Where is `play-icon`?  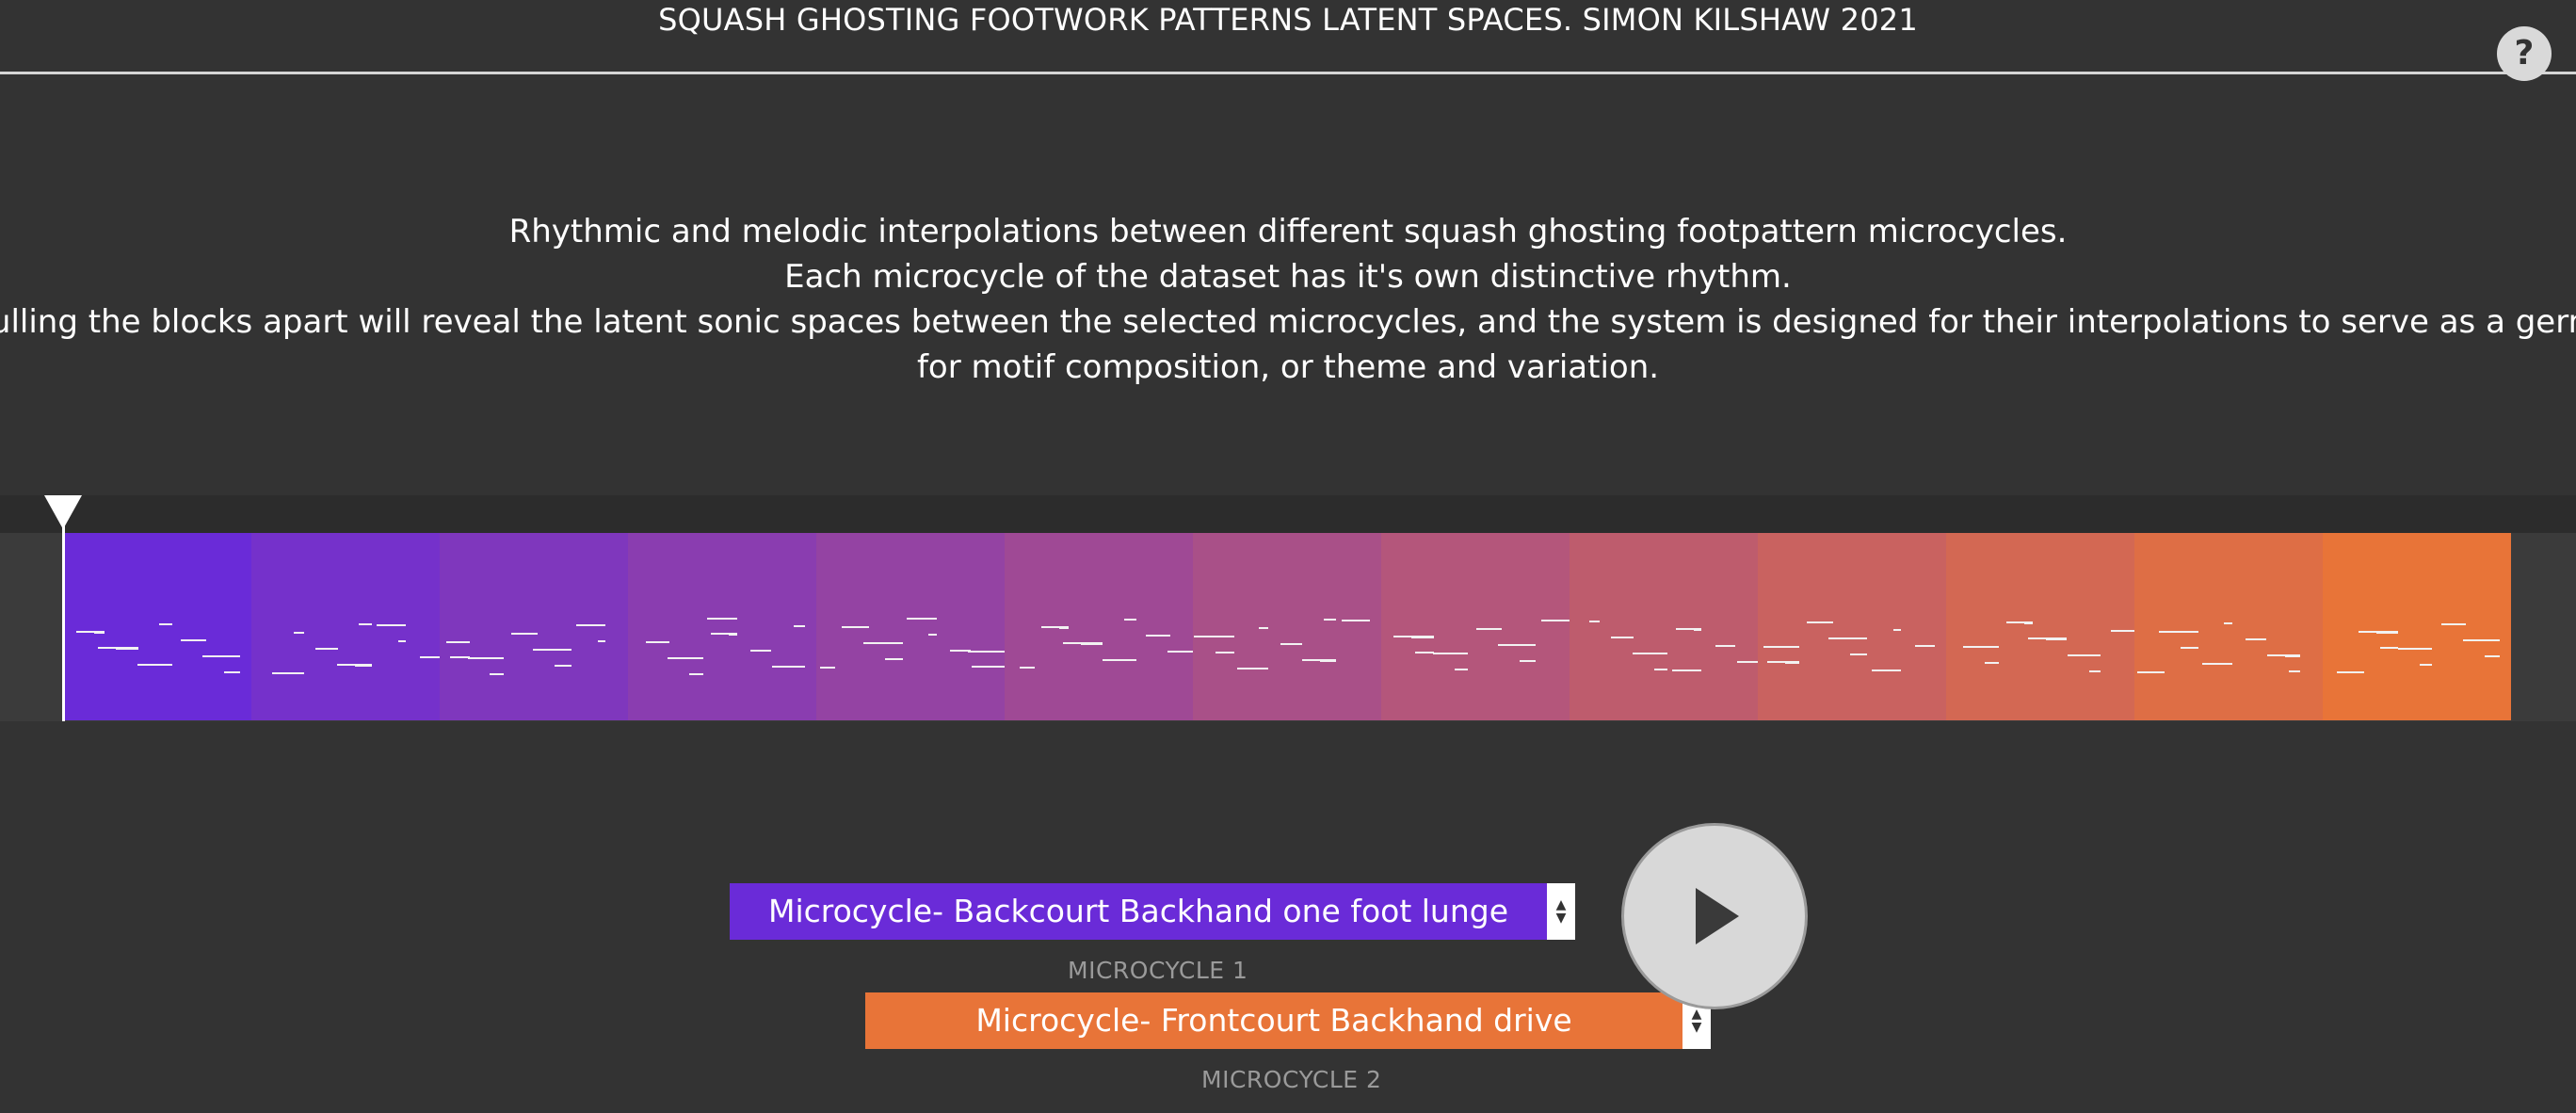 play-icon is located at coordinates (1717, 916).